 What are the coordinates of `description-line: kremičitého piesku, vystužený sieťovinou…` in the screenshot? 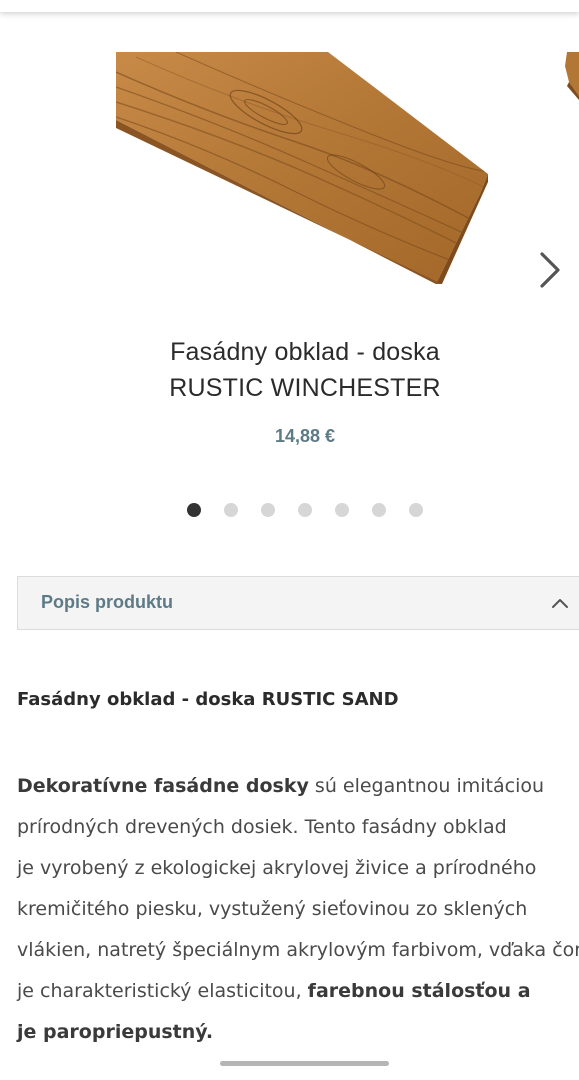 It's located at (298, 909).